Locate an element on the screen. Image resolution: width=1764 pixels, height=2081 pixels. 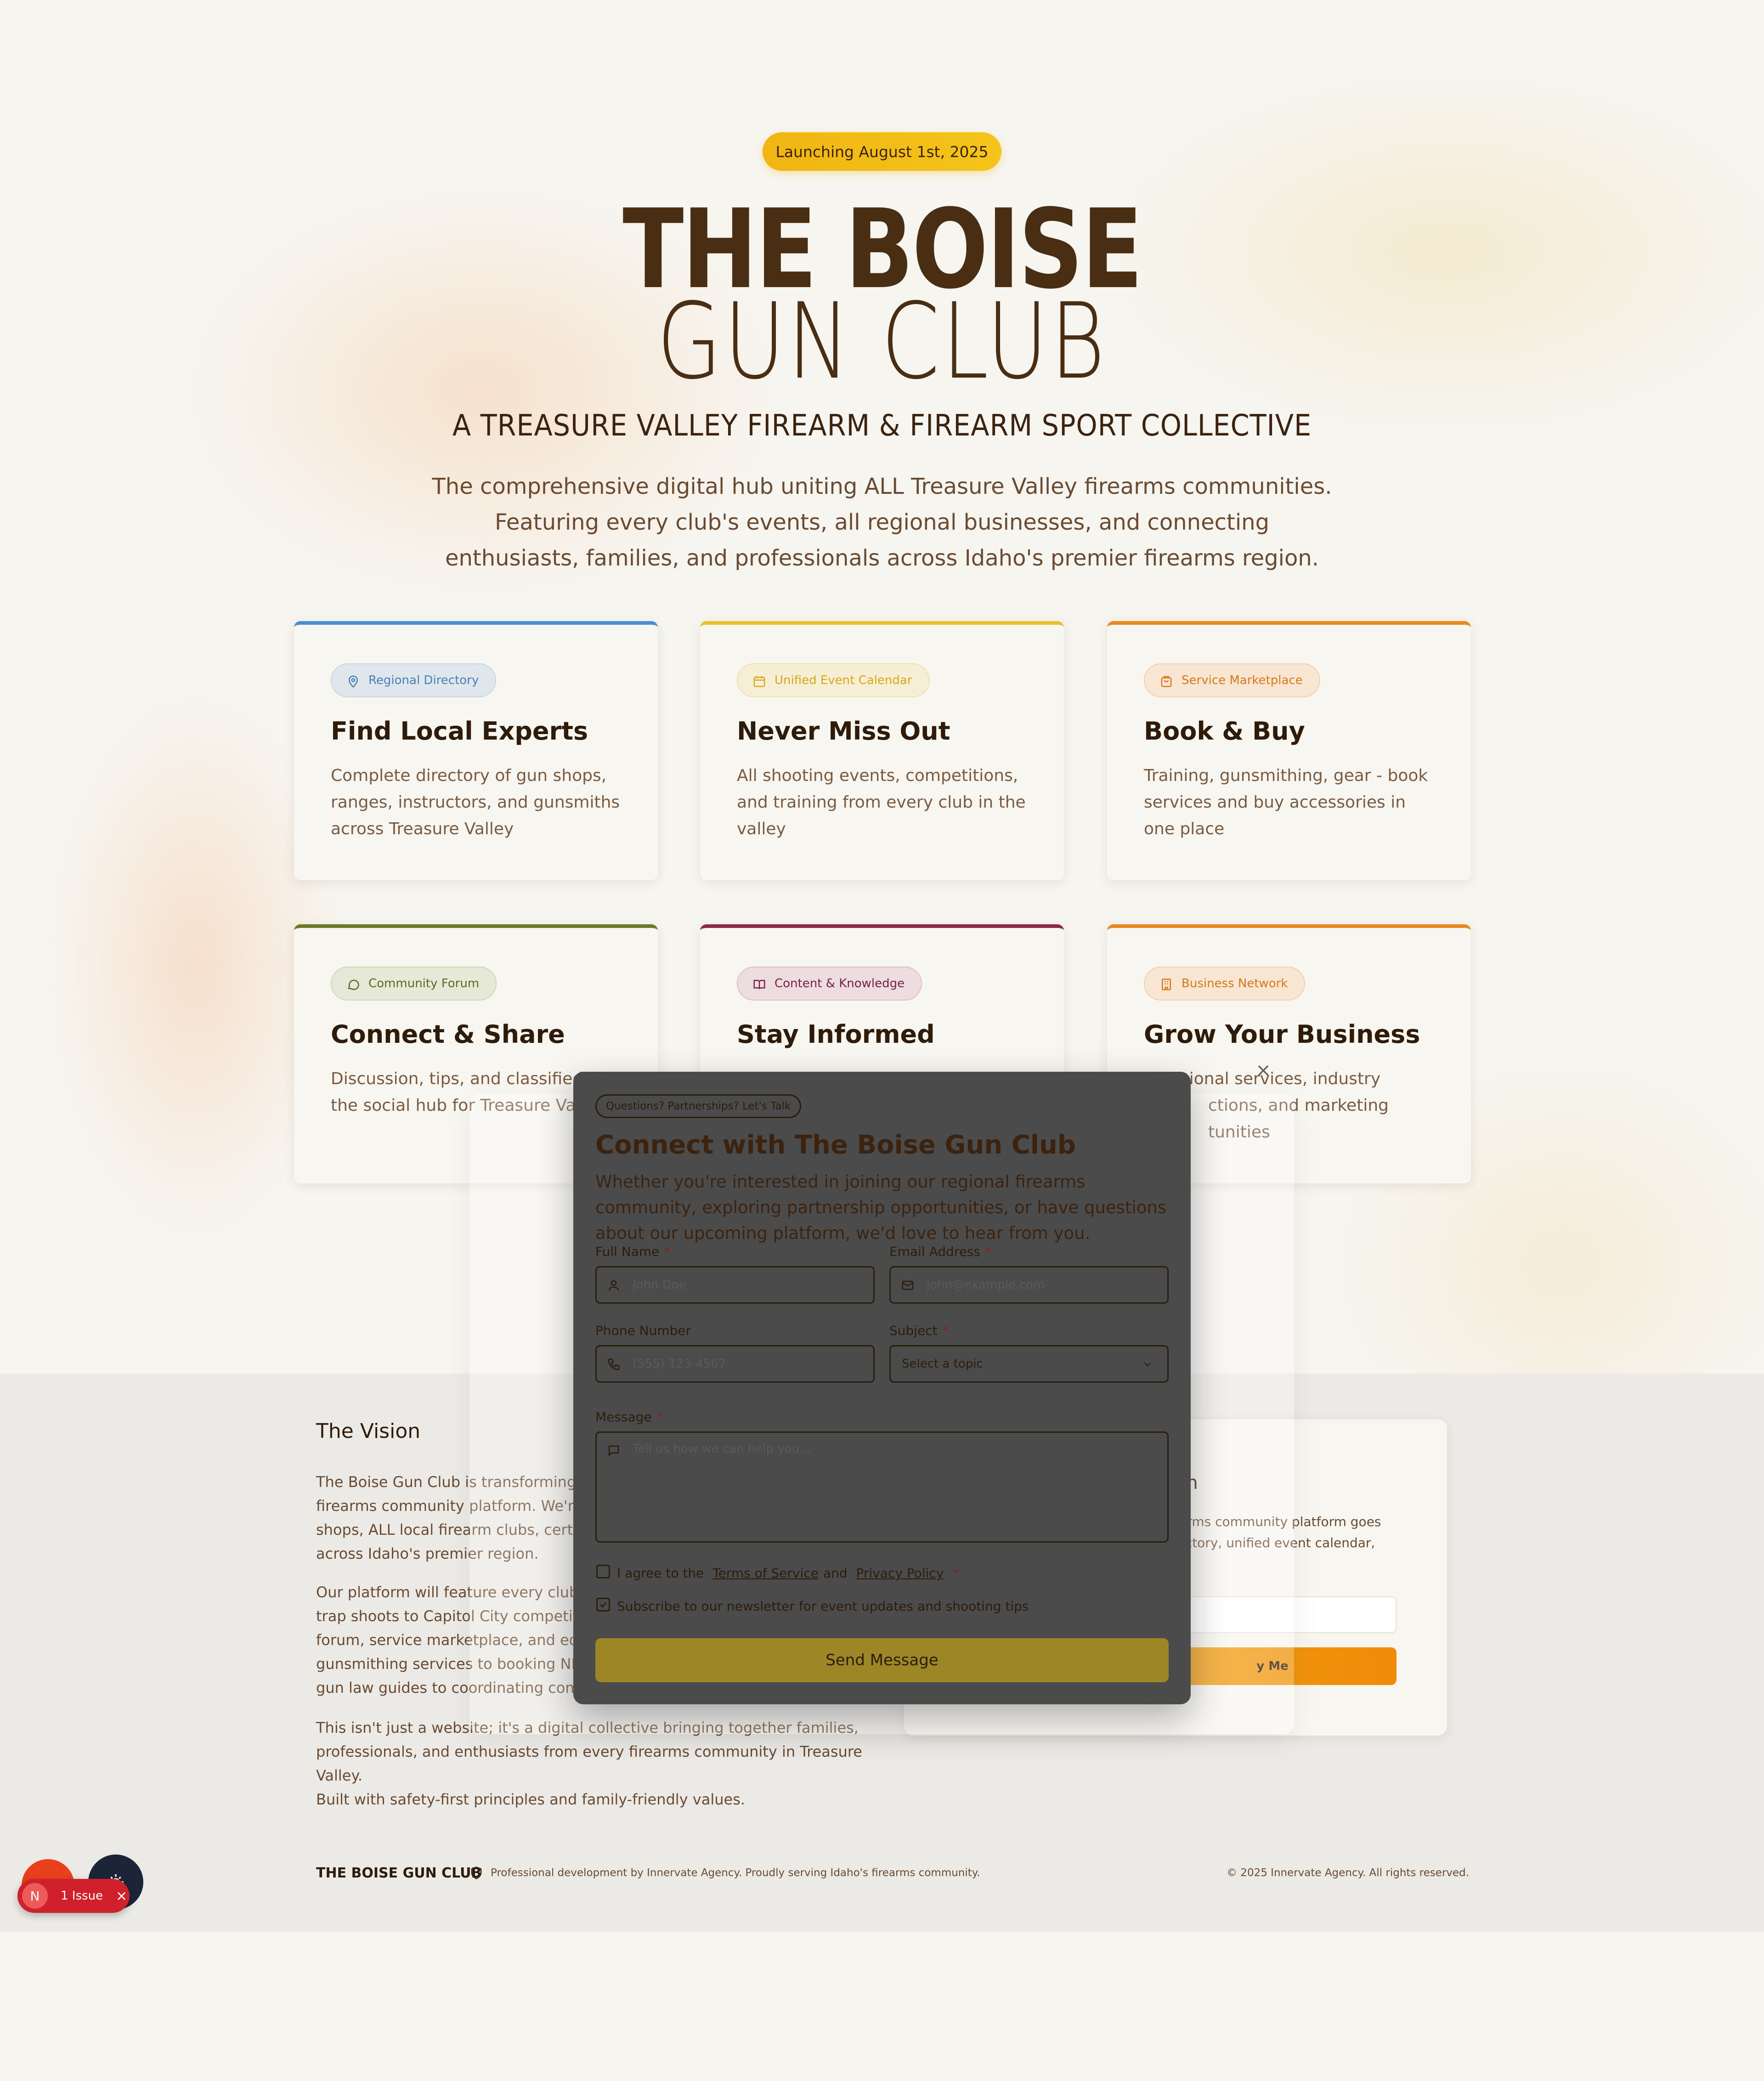
email-input is located at coordinates (1041, 1284).